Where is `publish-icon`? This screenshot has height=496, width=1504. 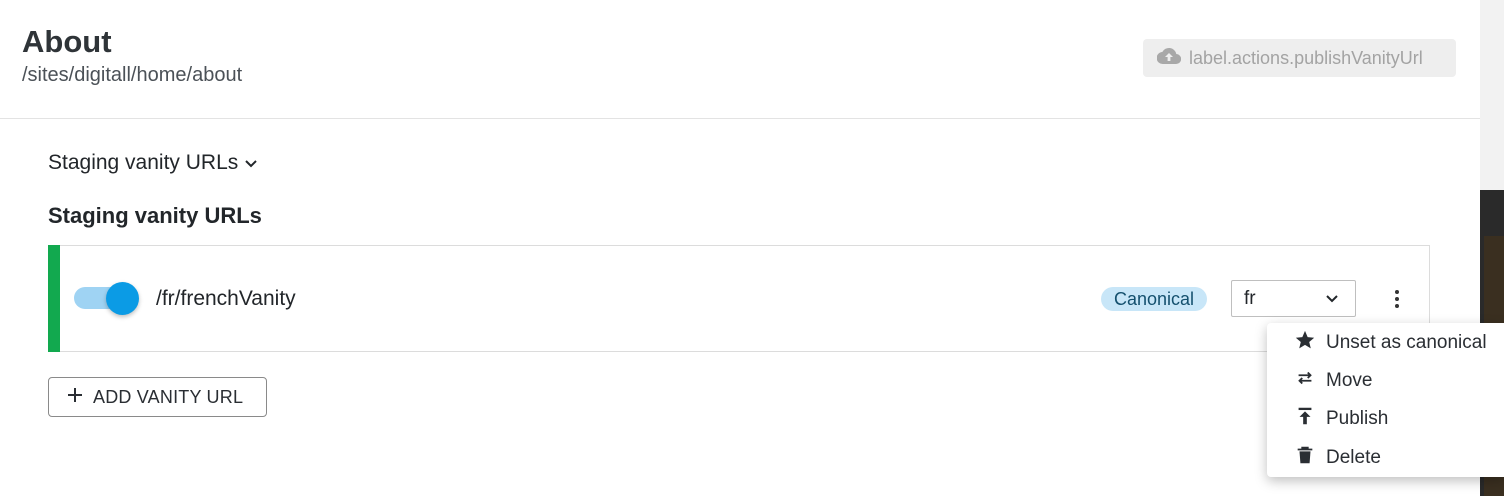
publish-icon is located at coordinates (1310, 419).